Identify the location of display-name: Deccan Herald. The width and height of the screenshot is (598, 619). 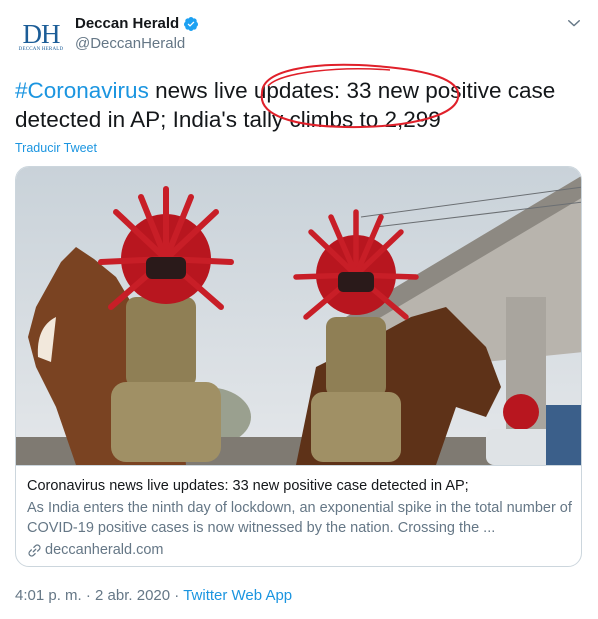
(127, 24).